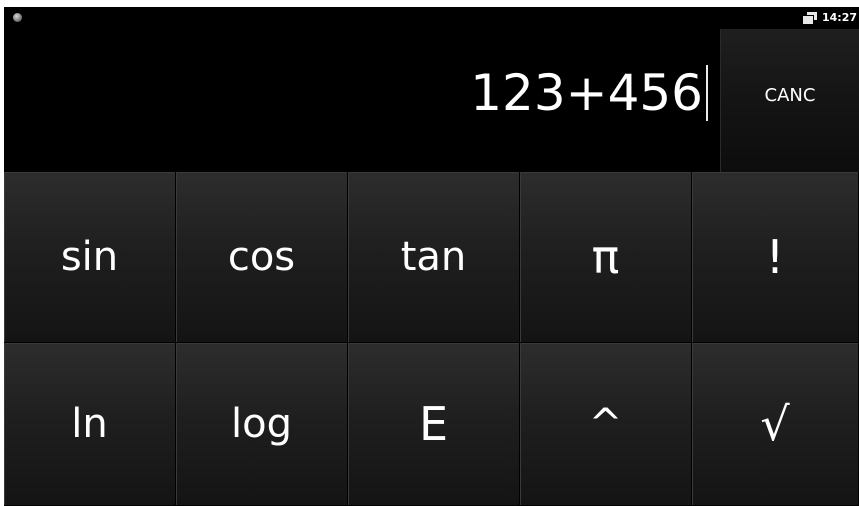  What do you see at coordinates (789, 100) in the screenshot?
I see `clear-button: CANC` at bounding box center [789, 100].